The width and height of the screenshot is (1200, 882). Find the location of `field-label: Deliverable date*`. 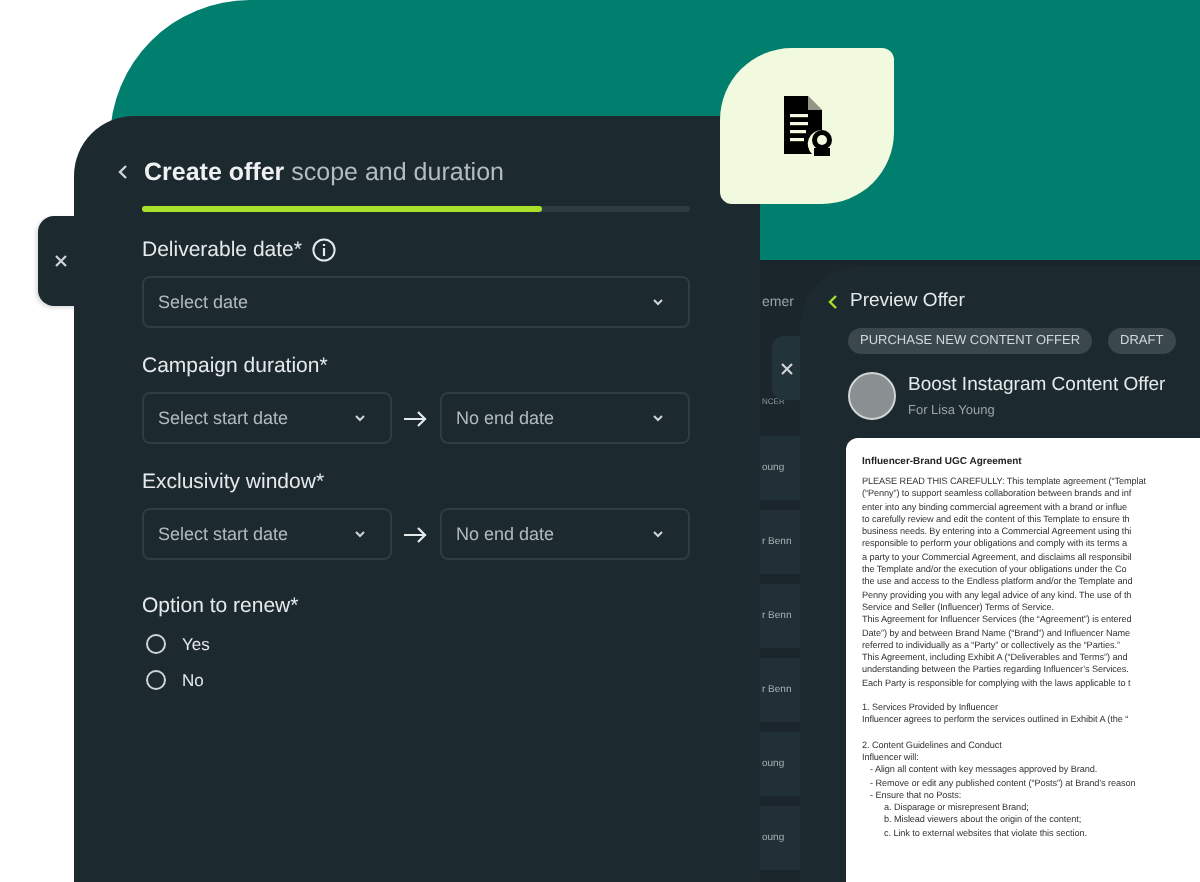

field-label: Deliverable date* is located at coordinates (222, 250).